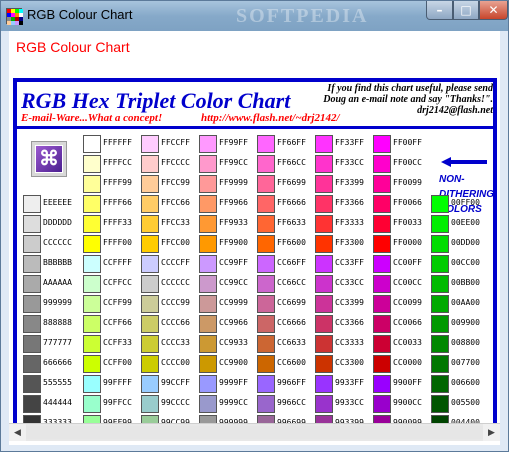  I want to click on swatch-code: CCFF33, so click(117, 342).